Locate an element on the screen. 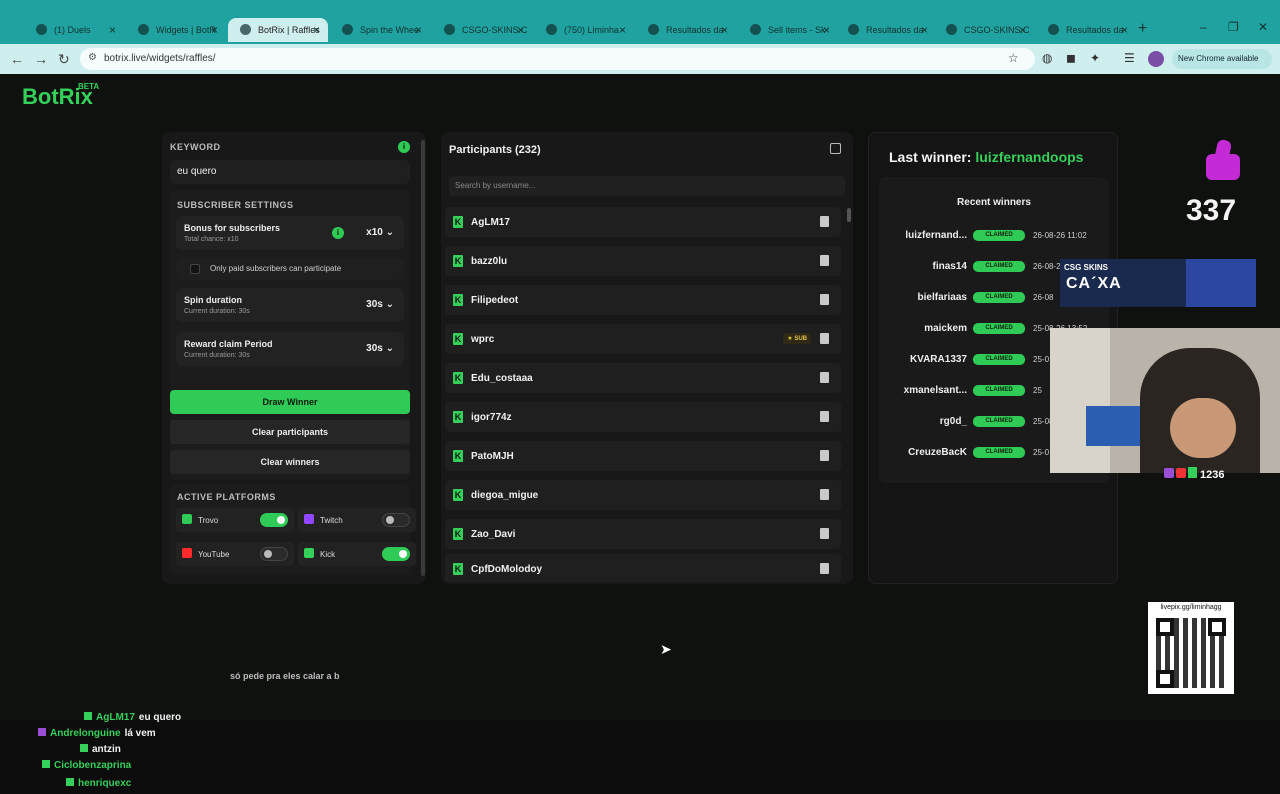 The width and height of the screenshot is (1280, 794). info-icon: i is located at coordinates (404, 147).